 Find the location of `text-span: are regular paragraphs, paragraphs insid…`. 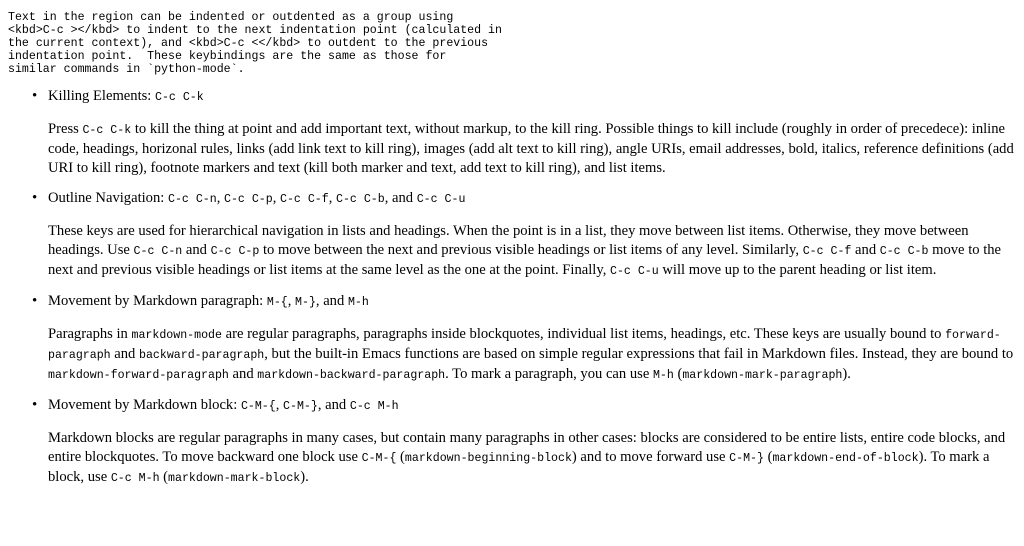

text-span: are regular paragraphs, paragraphs insid… is located at coordinates (583, 334).